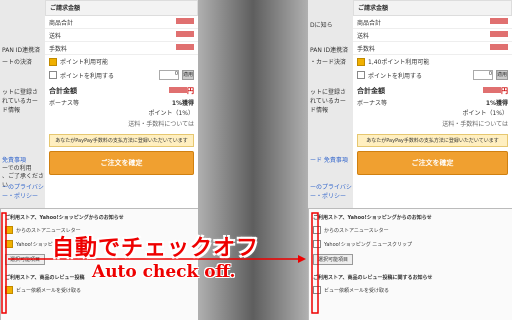 The height and width of the screenshot is (320, 512). I want to click on right-highlight-box, so click(315, 263).